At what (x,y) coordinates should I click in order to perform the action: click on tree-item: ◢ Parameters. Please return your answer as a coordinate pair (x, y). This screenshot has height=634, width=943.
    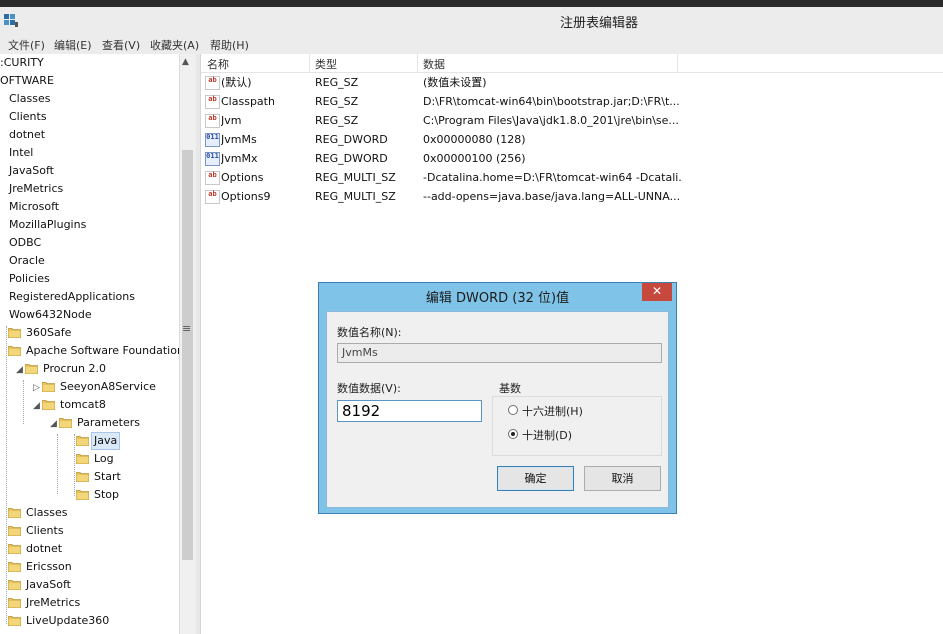
    Looking at the image, I should click on (89, 423).